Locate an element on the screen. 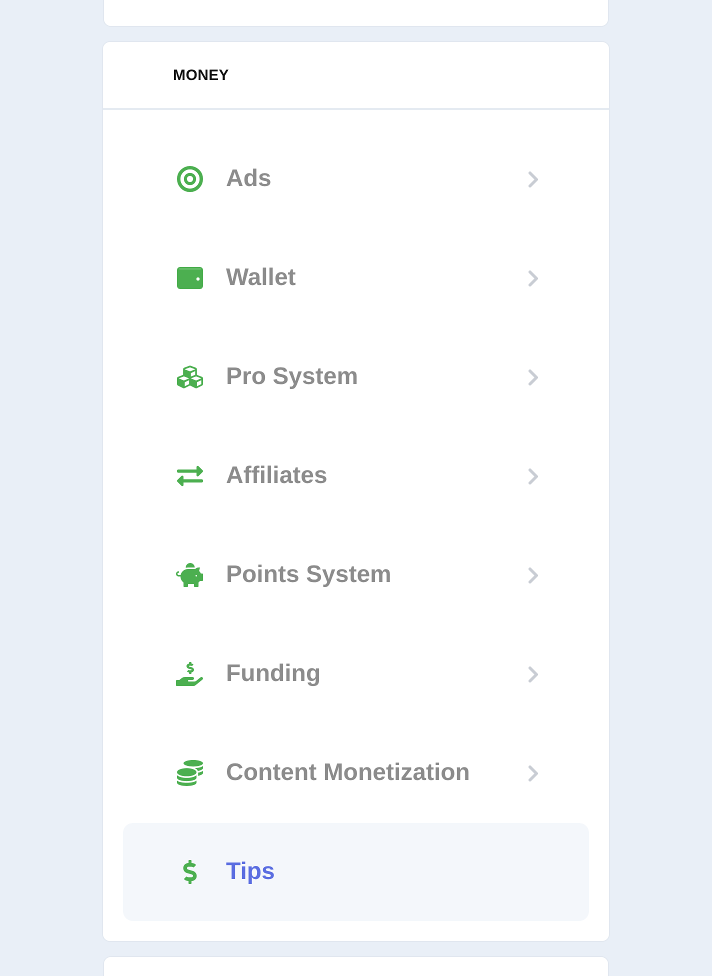  menu-item: Affiliates is located at coordinates (356, 476).